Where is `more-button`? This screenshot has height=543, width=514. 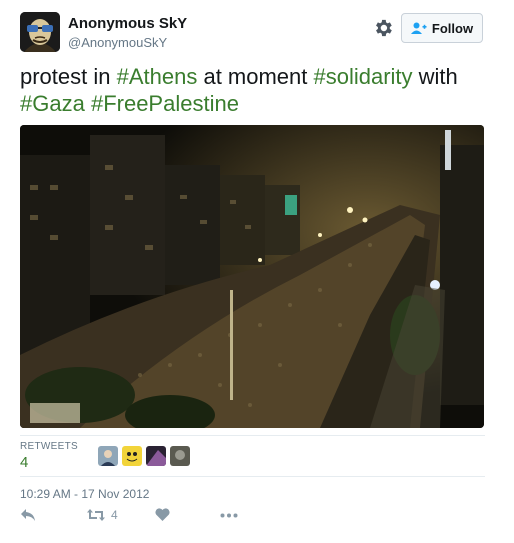 more-button is located at coordinates (229, 515).